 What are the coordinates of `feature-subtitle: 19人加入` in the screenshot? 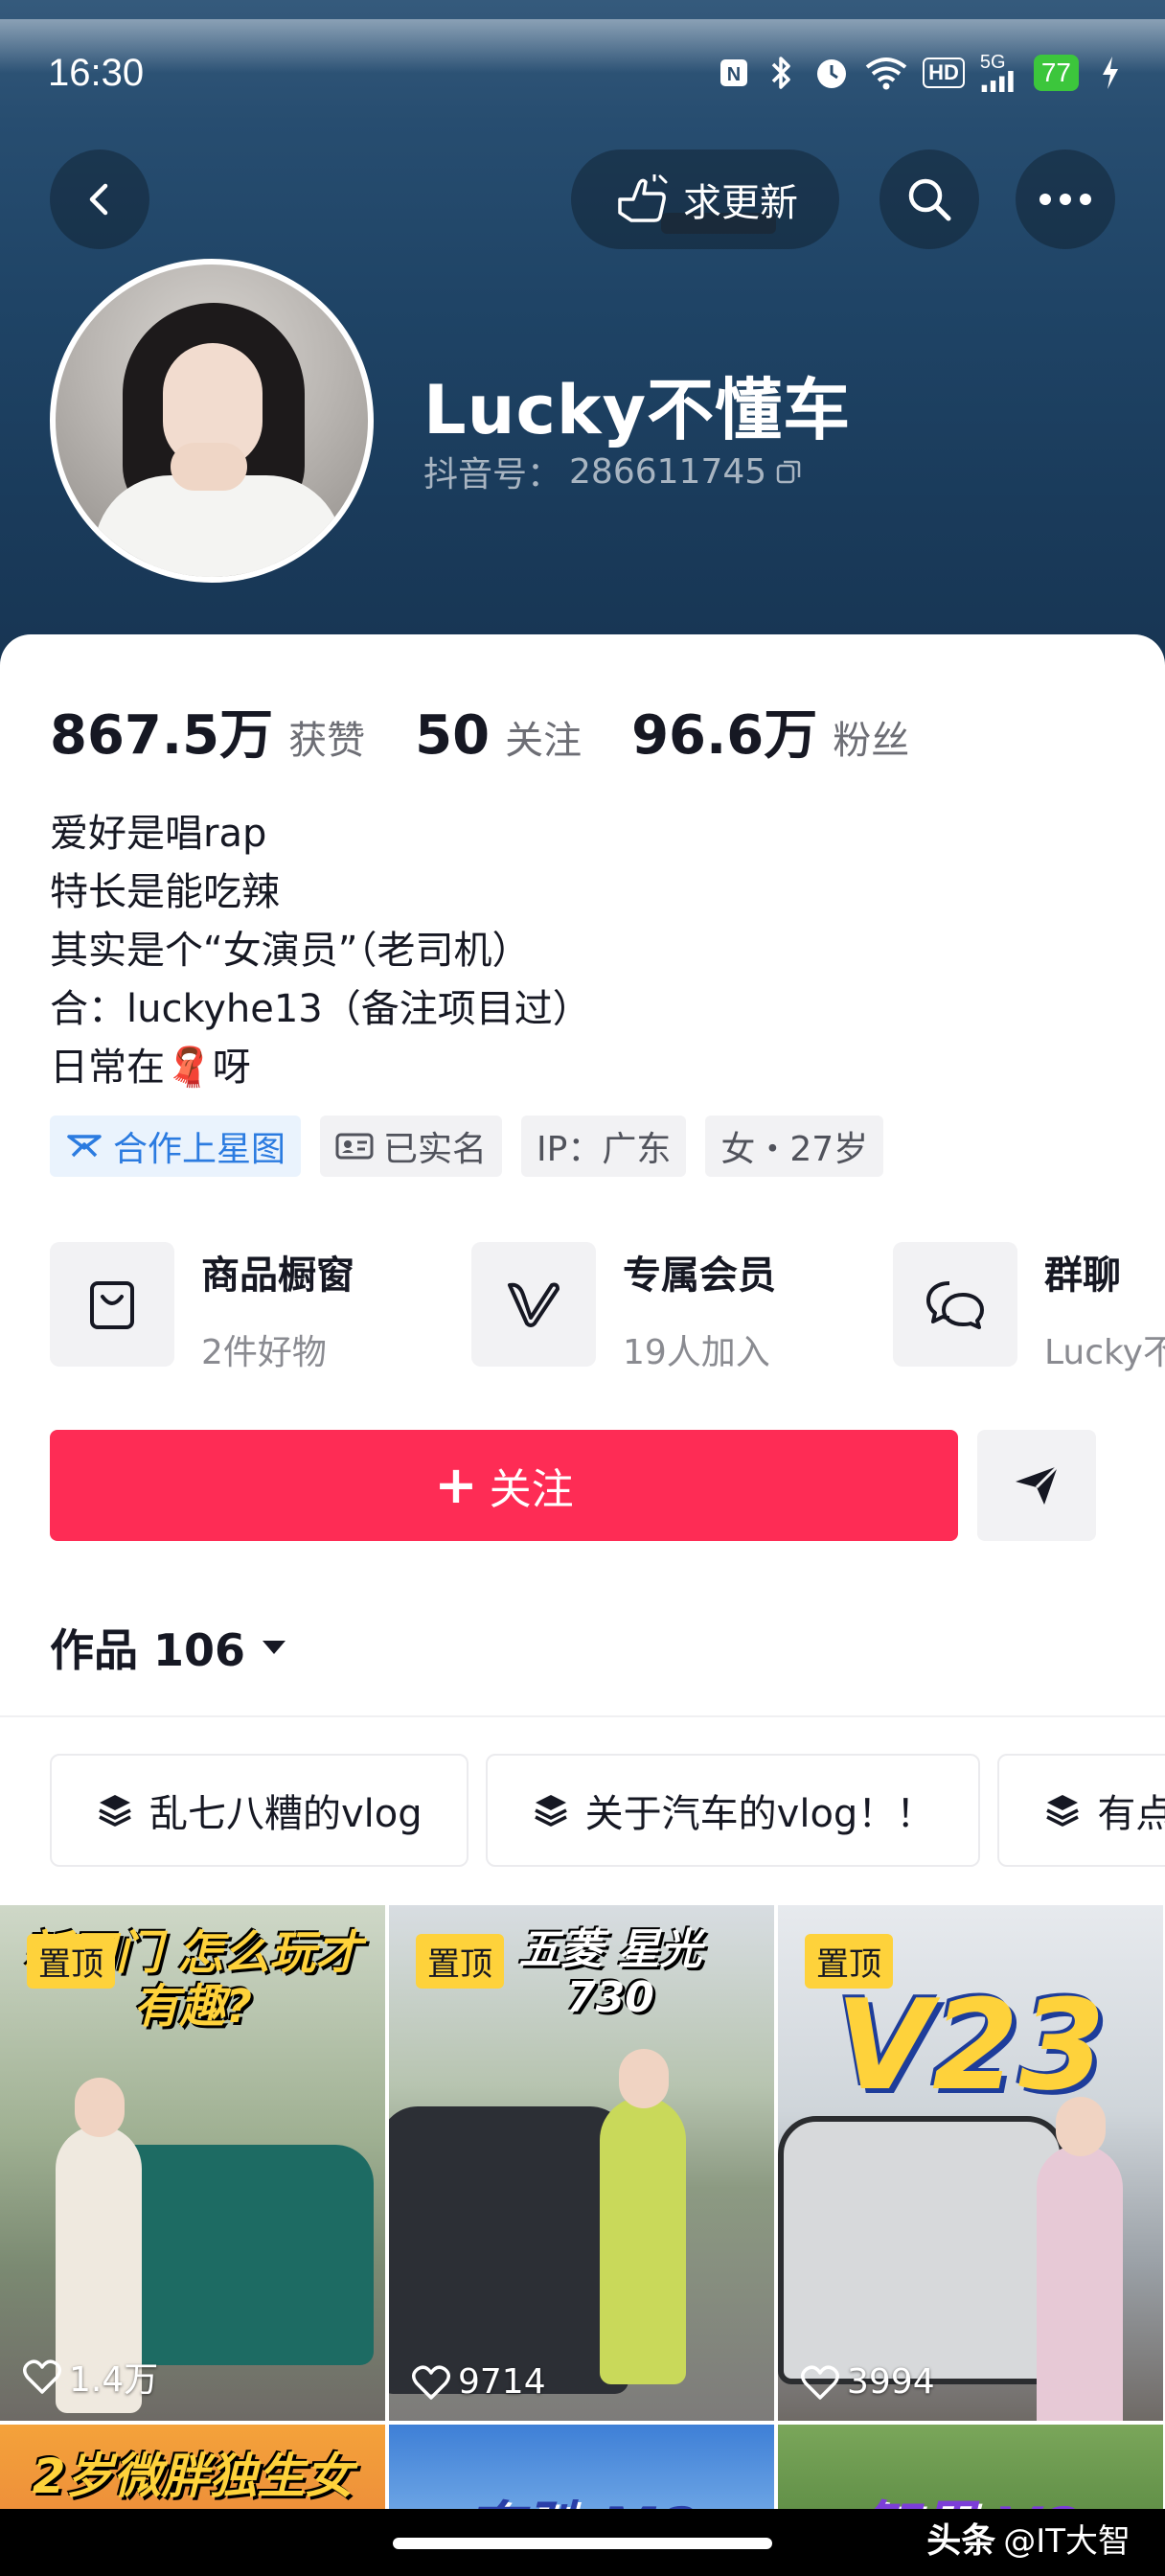 It's located at (696, 1352).